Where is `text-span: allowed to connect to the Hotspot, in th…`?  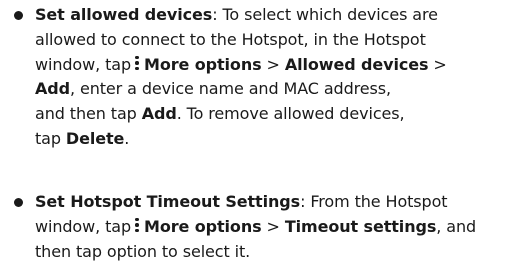
text-span: allowed to connect to the Hotspot, in th… is located at coordinates (230, 39).